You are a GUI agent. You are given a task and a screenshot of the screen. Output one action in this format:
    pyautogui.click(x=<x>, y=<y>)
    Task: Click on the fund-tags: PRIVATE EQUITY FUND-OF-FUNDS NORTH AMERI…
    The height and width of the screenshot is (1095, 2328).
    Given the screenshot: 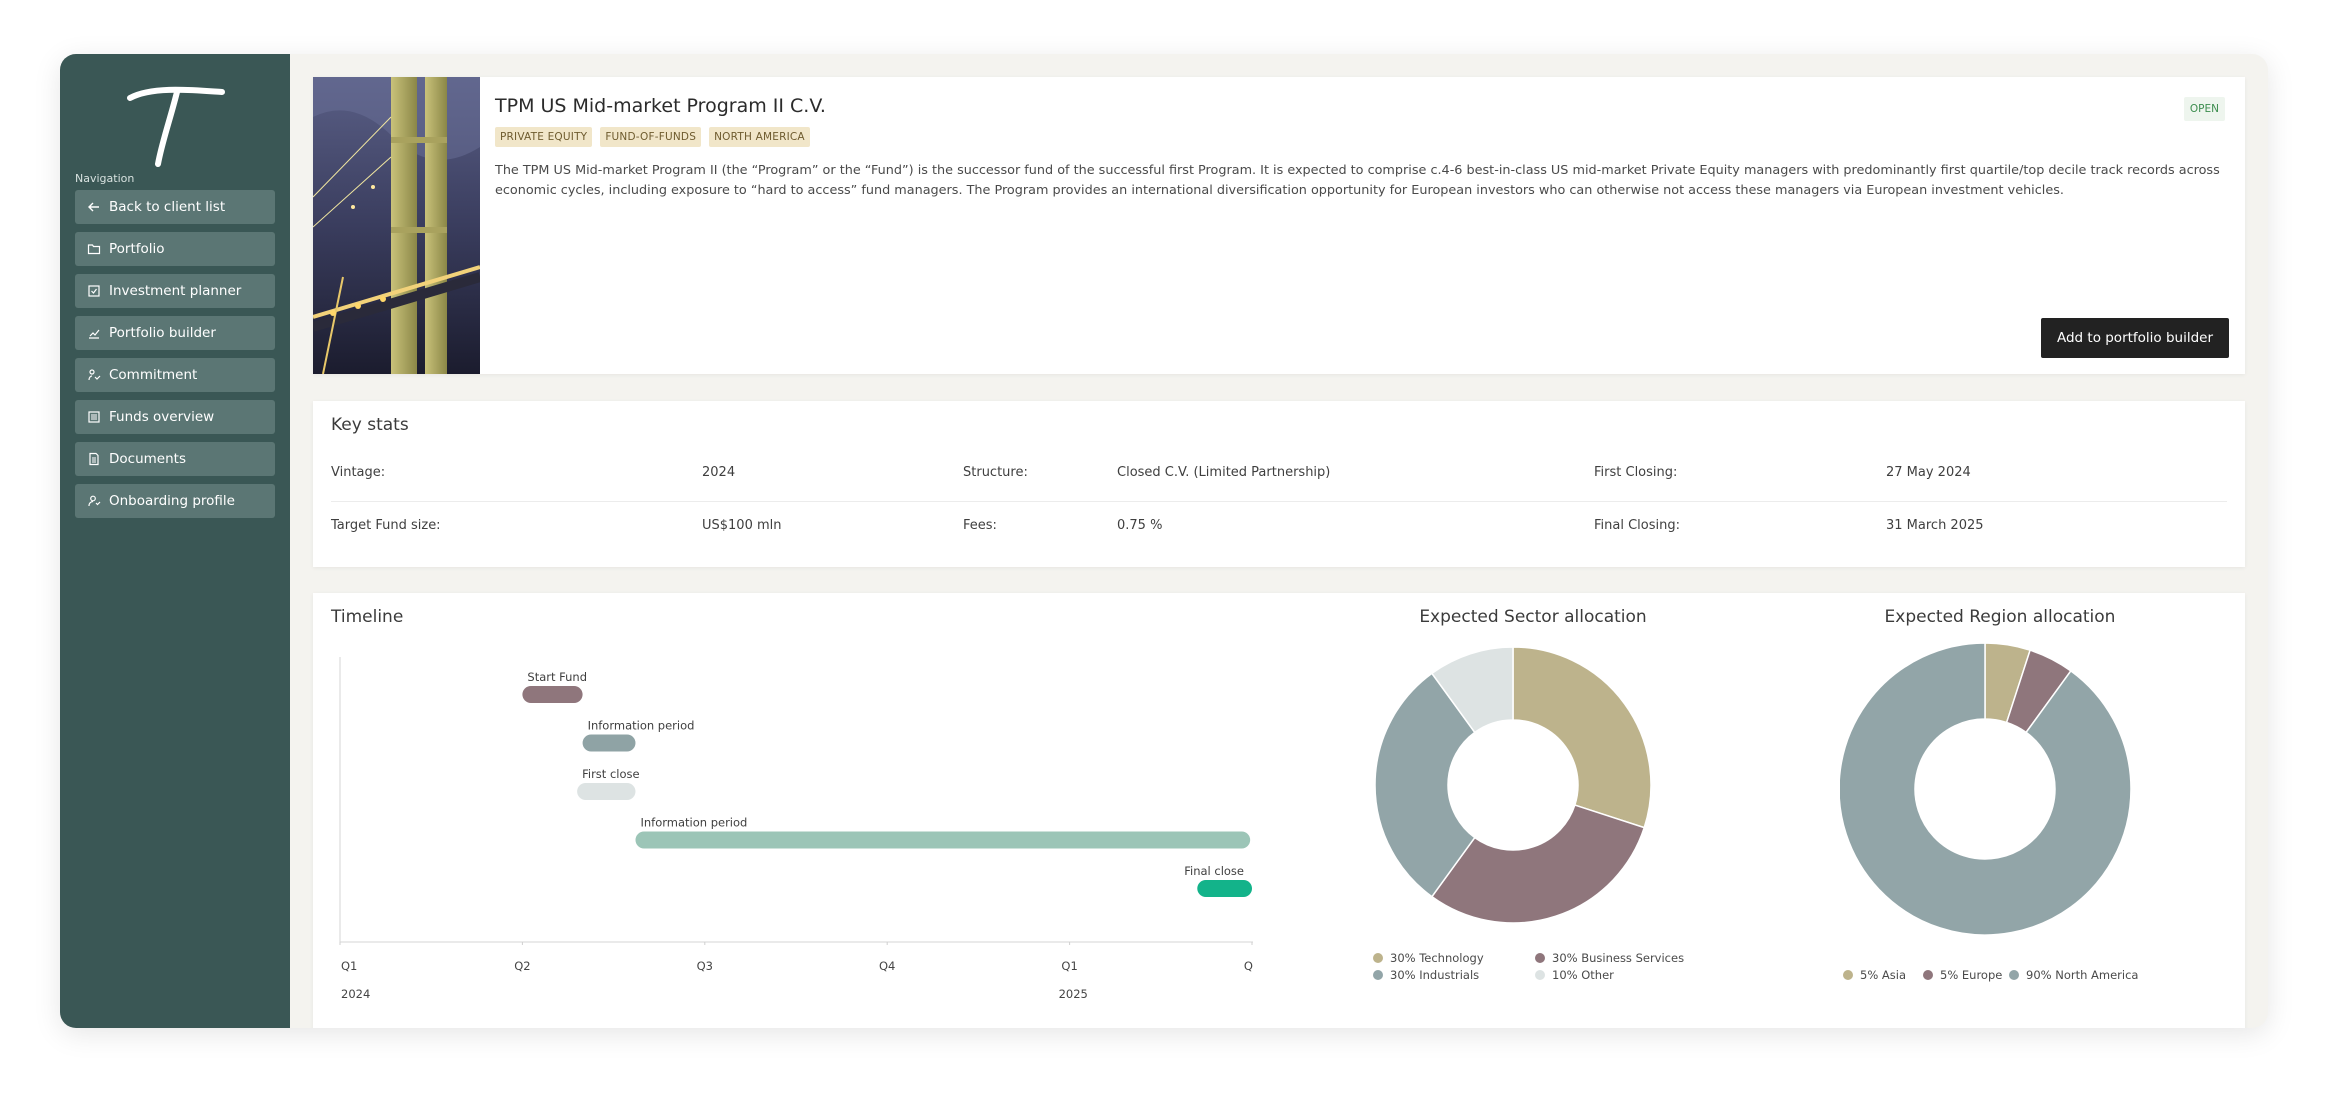 What is the action you would take?
    pyautogui.click(x=652, y=137)
    